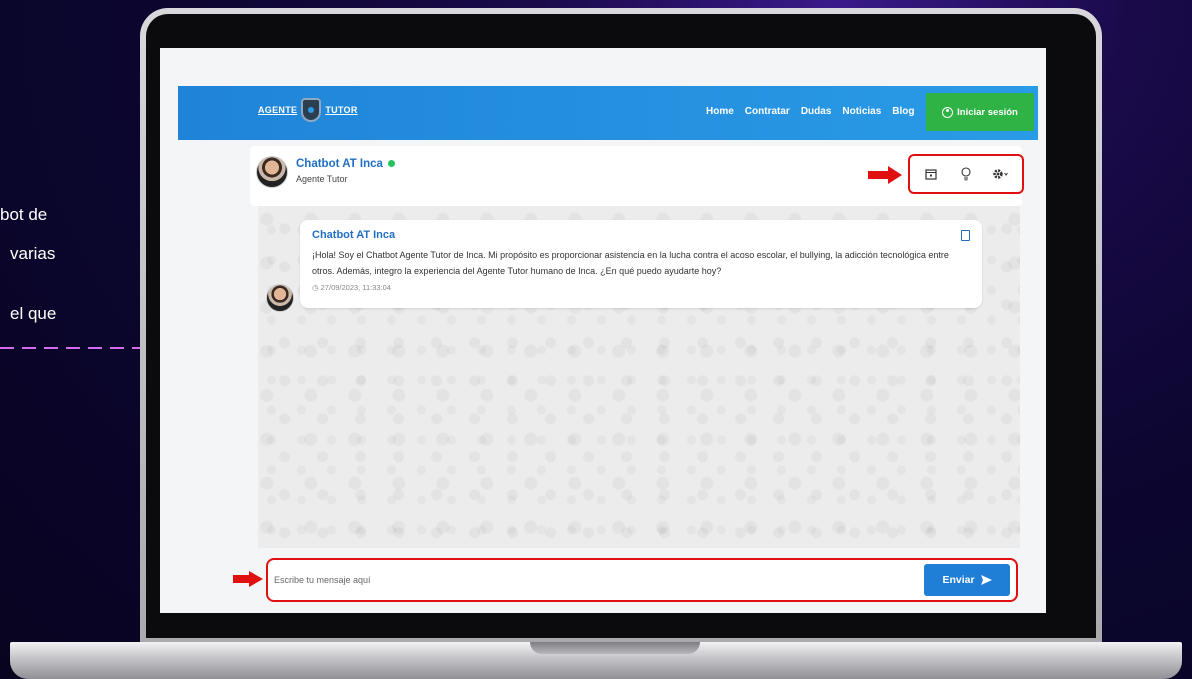 This screenshot has width=1192, height=679. Describe the element at coordinates (987, 112) in the screenshot. I see `login-label: Iniciar sesión` at that location.